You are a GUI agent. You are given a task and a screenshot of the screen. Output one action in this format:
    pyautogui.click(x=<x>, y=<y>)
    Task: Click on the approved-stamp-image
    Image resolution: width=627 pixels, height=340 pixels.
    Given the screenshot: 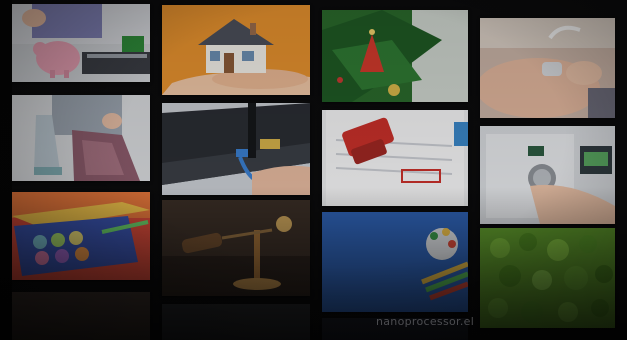 What is the action you would take?
    pyautogui.click(x=395, y=158)
    